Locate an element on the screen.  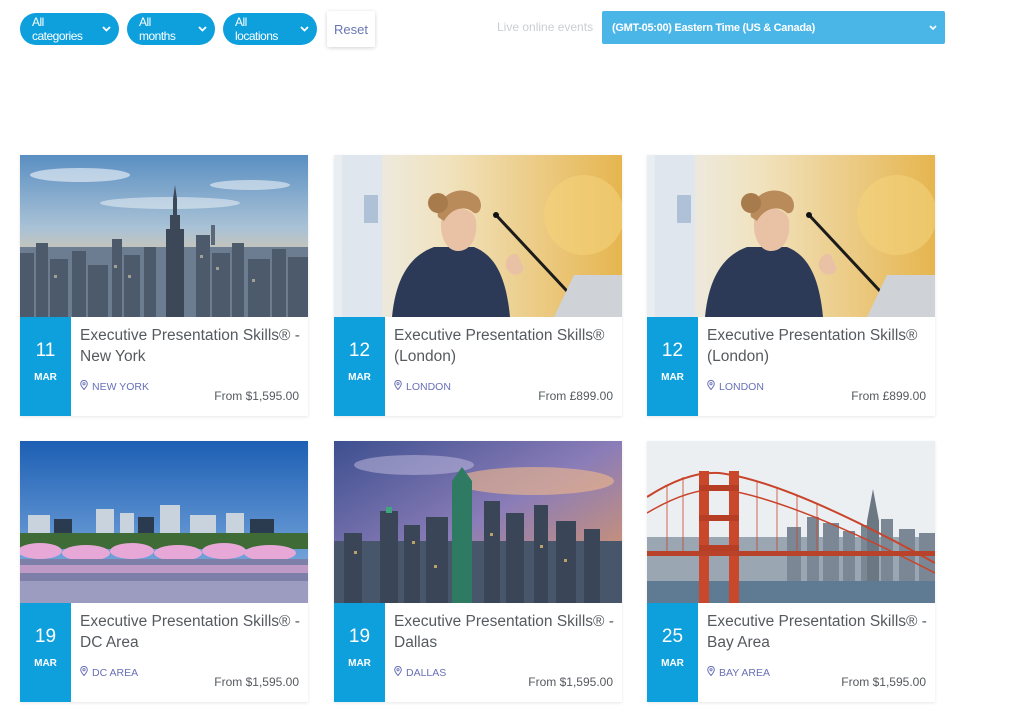
event-day: 11 is located at coordinates (45, 350).